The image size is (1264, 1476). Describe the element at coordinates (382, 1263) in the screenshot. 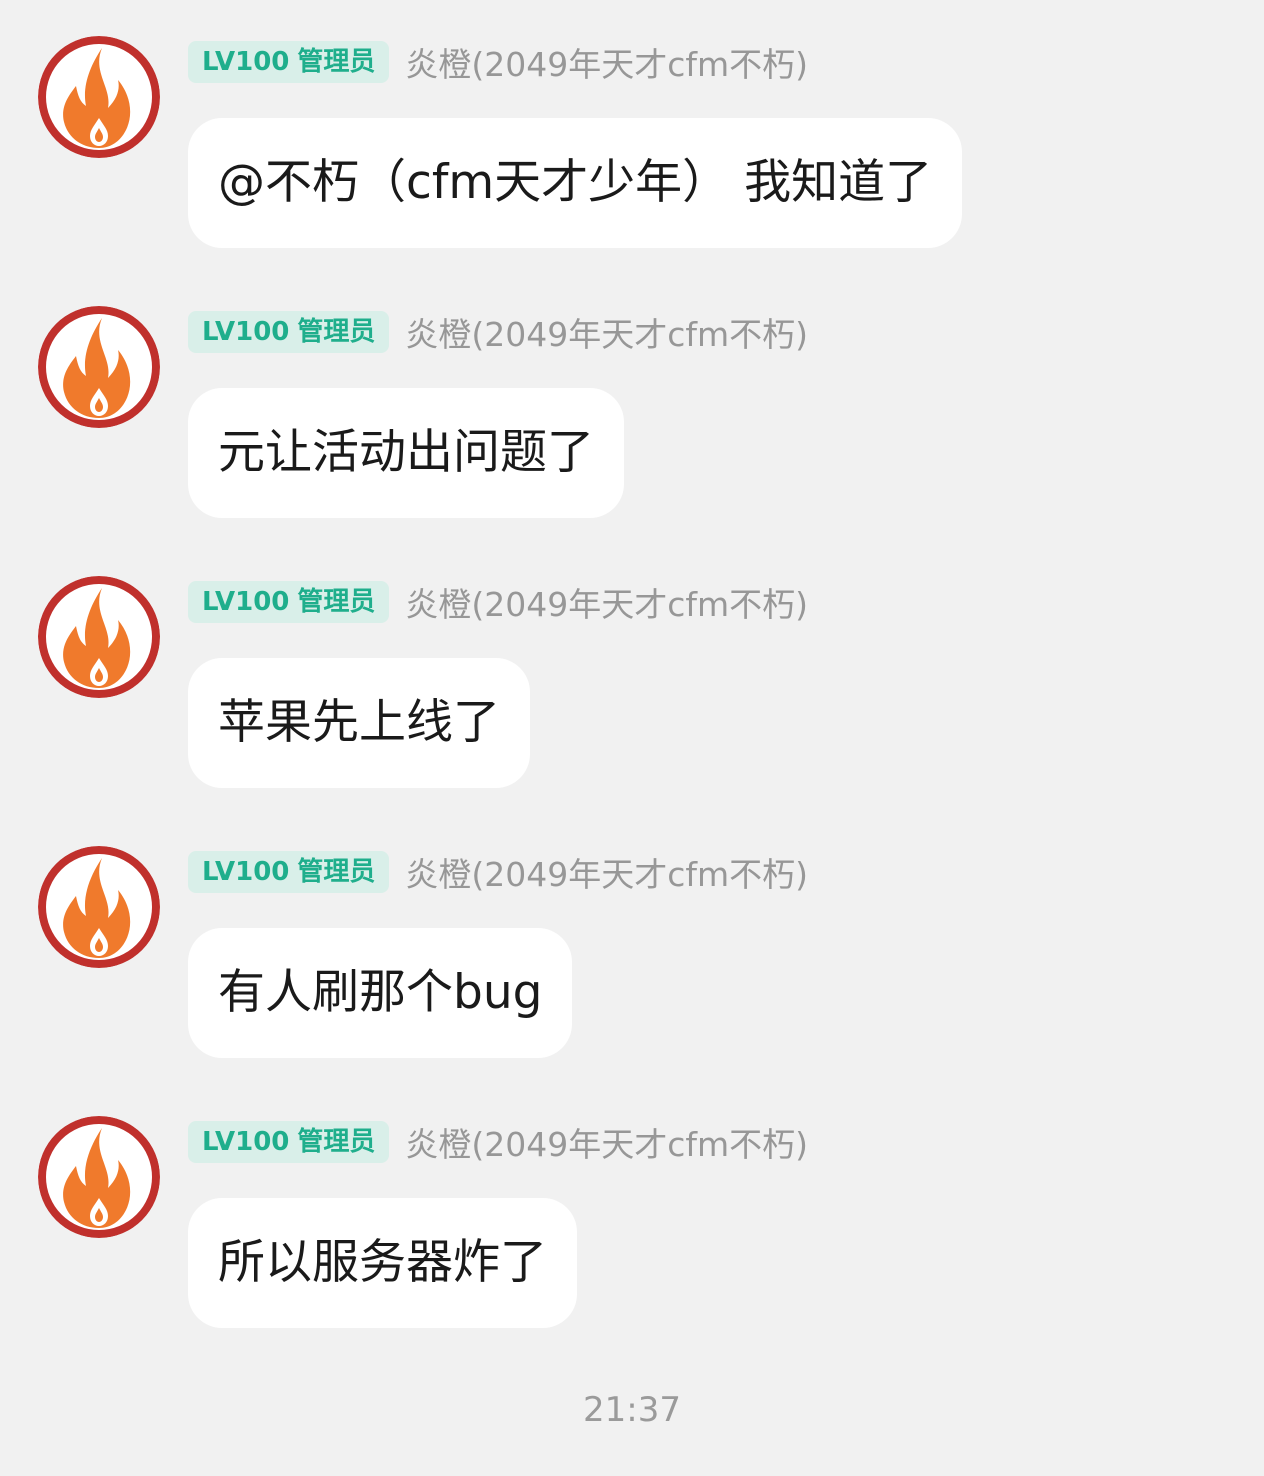

I see `message-bubble: 所以服务器炸了` at that location.